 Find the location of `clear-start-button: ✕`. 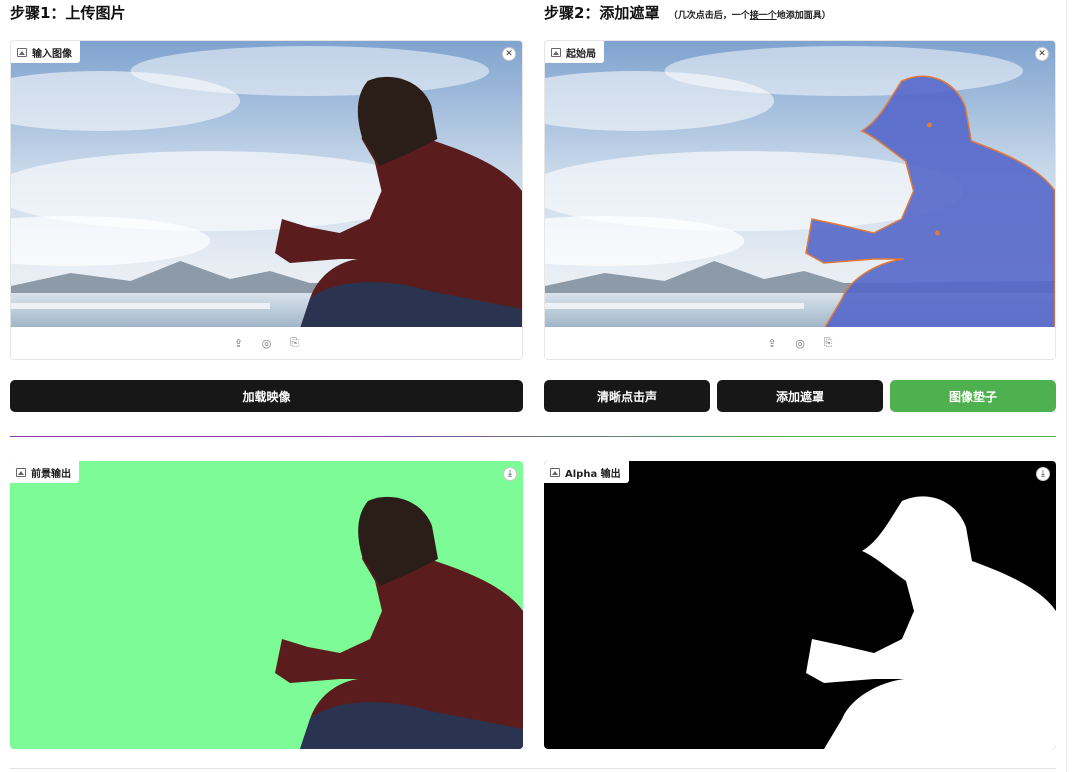

clear-start-button: ✕ is located at coordinates (1042, 54).